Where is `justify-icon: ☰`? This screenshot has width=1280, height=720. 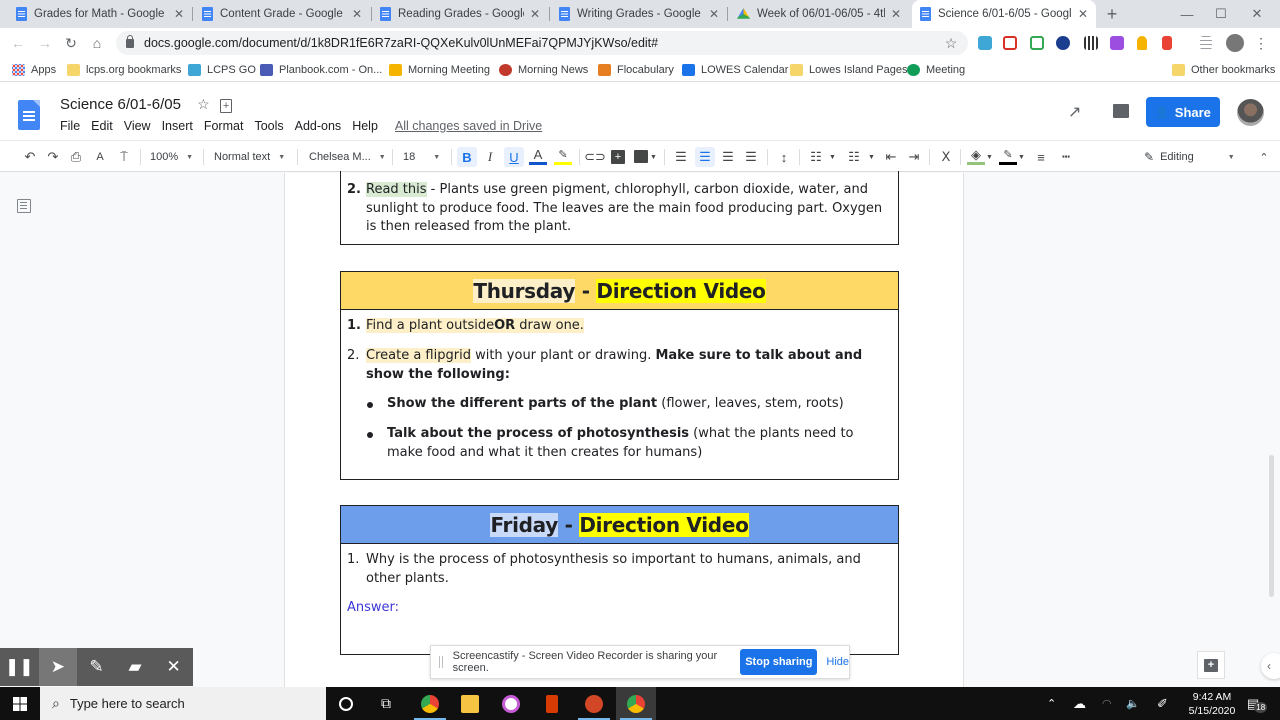
justify-icon: ☰ is located at coordinates (751, 157).